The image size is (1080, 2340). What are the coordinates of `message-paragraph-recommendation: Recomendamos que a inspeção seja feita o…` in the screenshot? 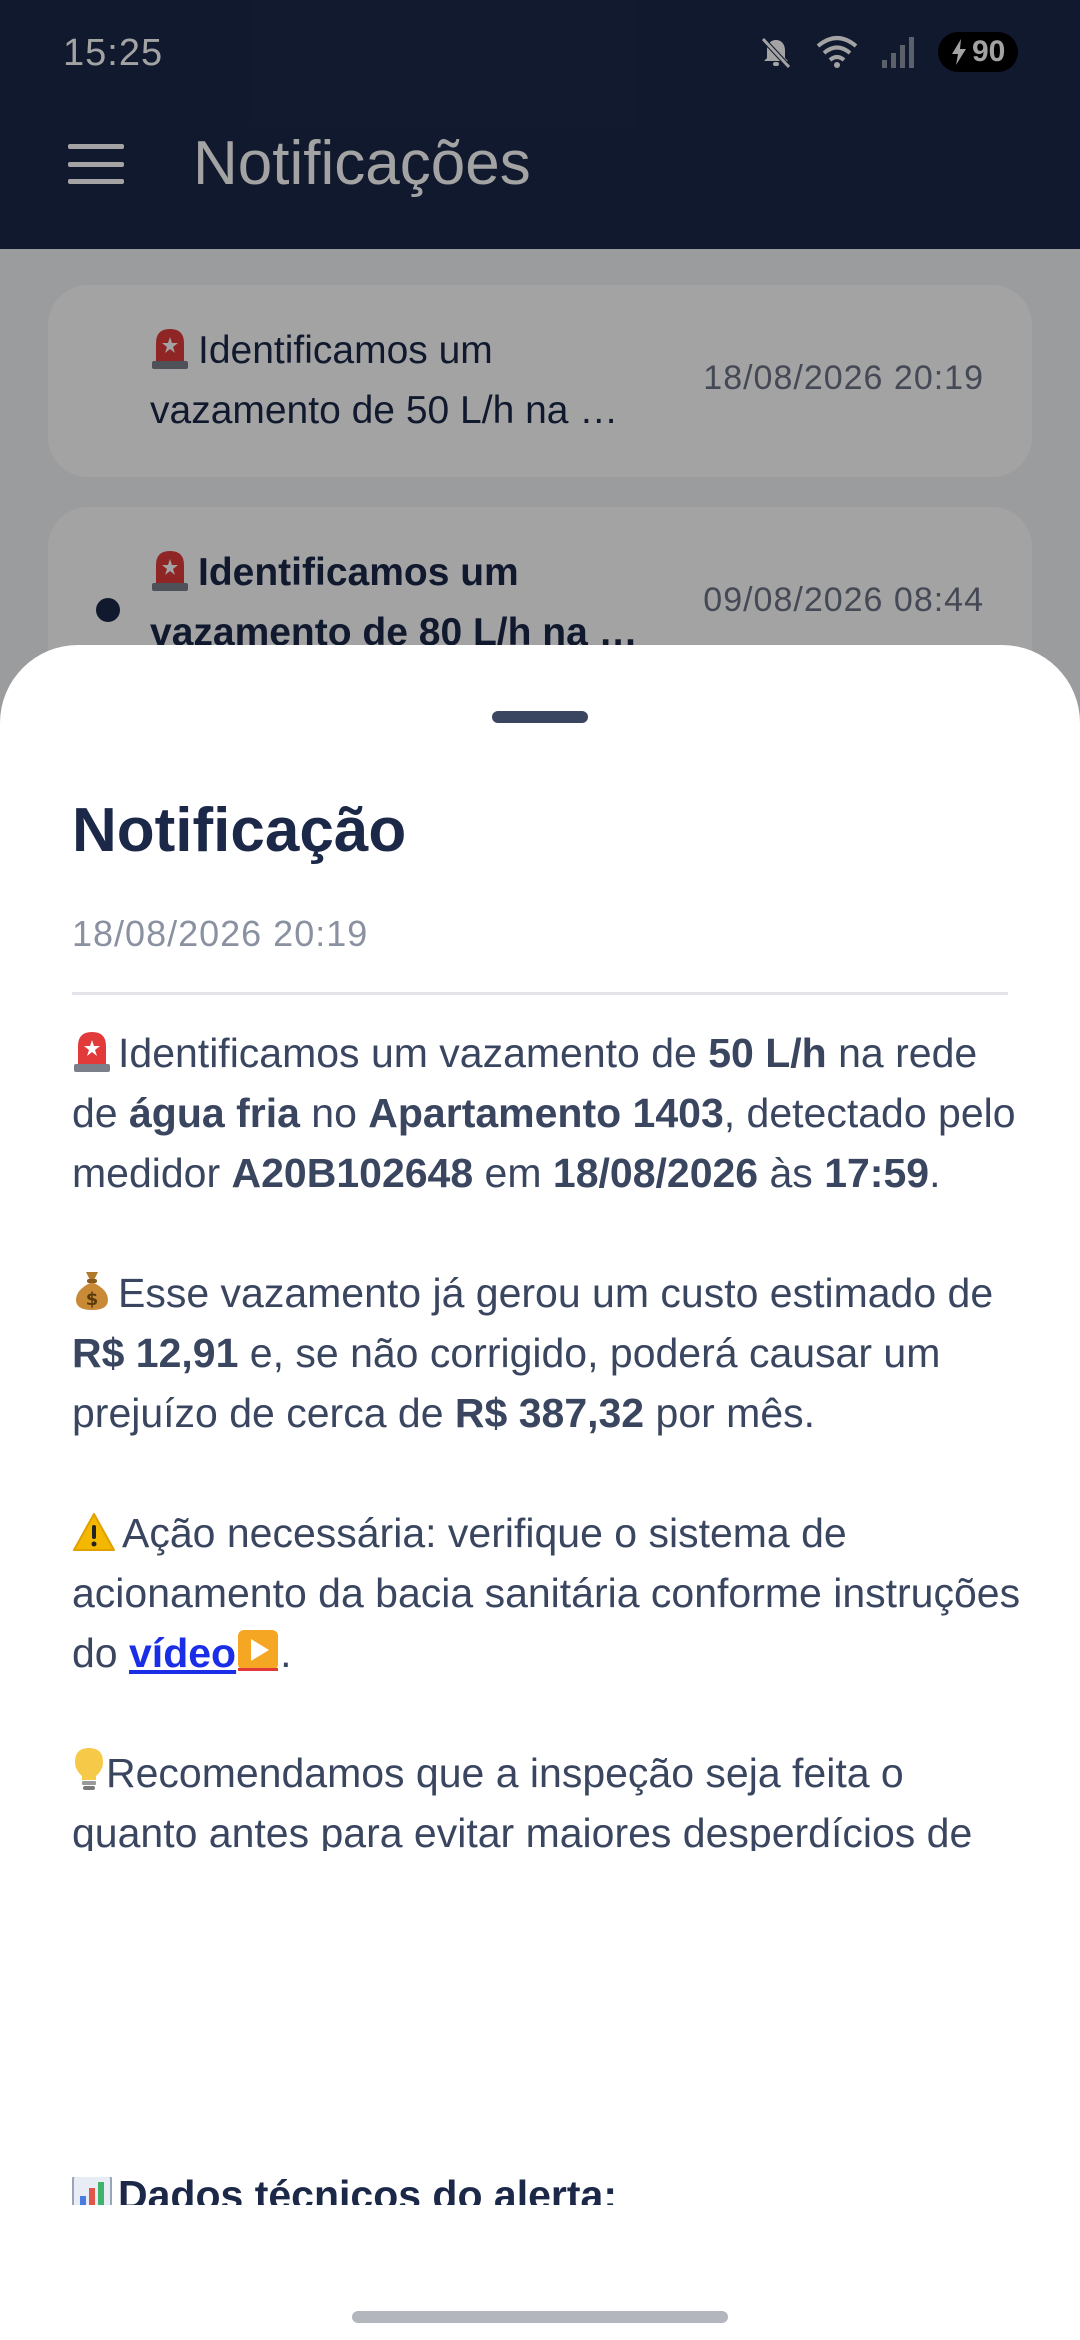 It's located at (547, 1797).